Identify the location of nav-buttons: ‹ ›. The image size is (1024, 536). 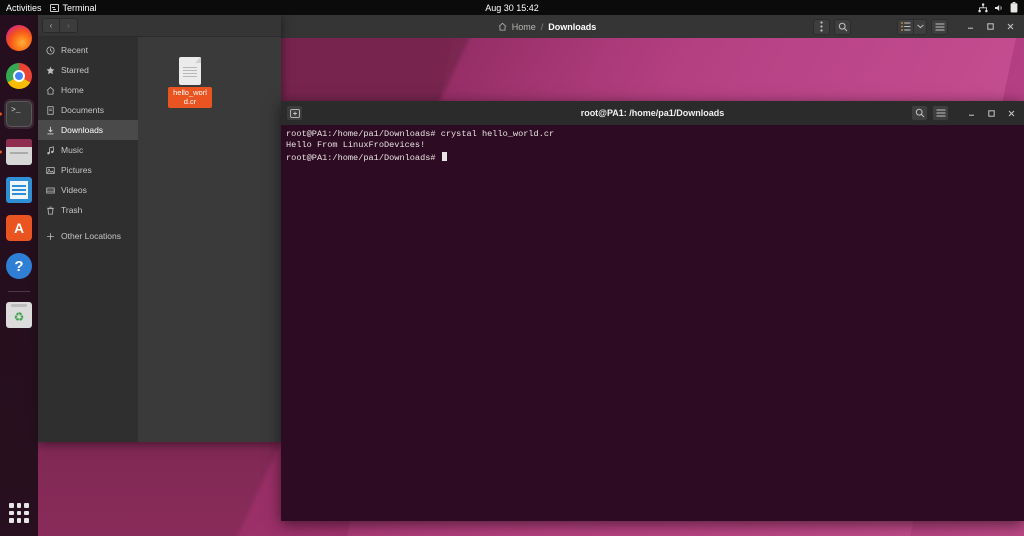
(60, 25).